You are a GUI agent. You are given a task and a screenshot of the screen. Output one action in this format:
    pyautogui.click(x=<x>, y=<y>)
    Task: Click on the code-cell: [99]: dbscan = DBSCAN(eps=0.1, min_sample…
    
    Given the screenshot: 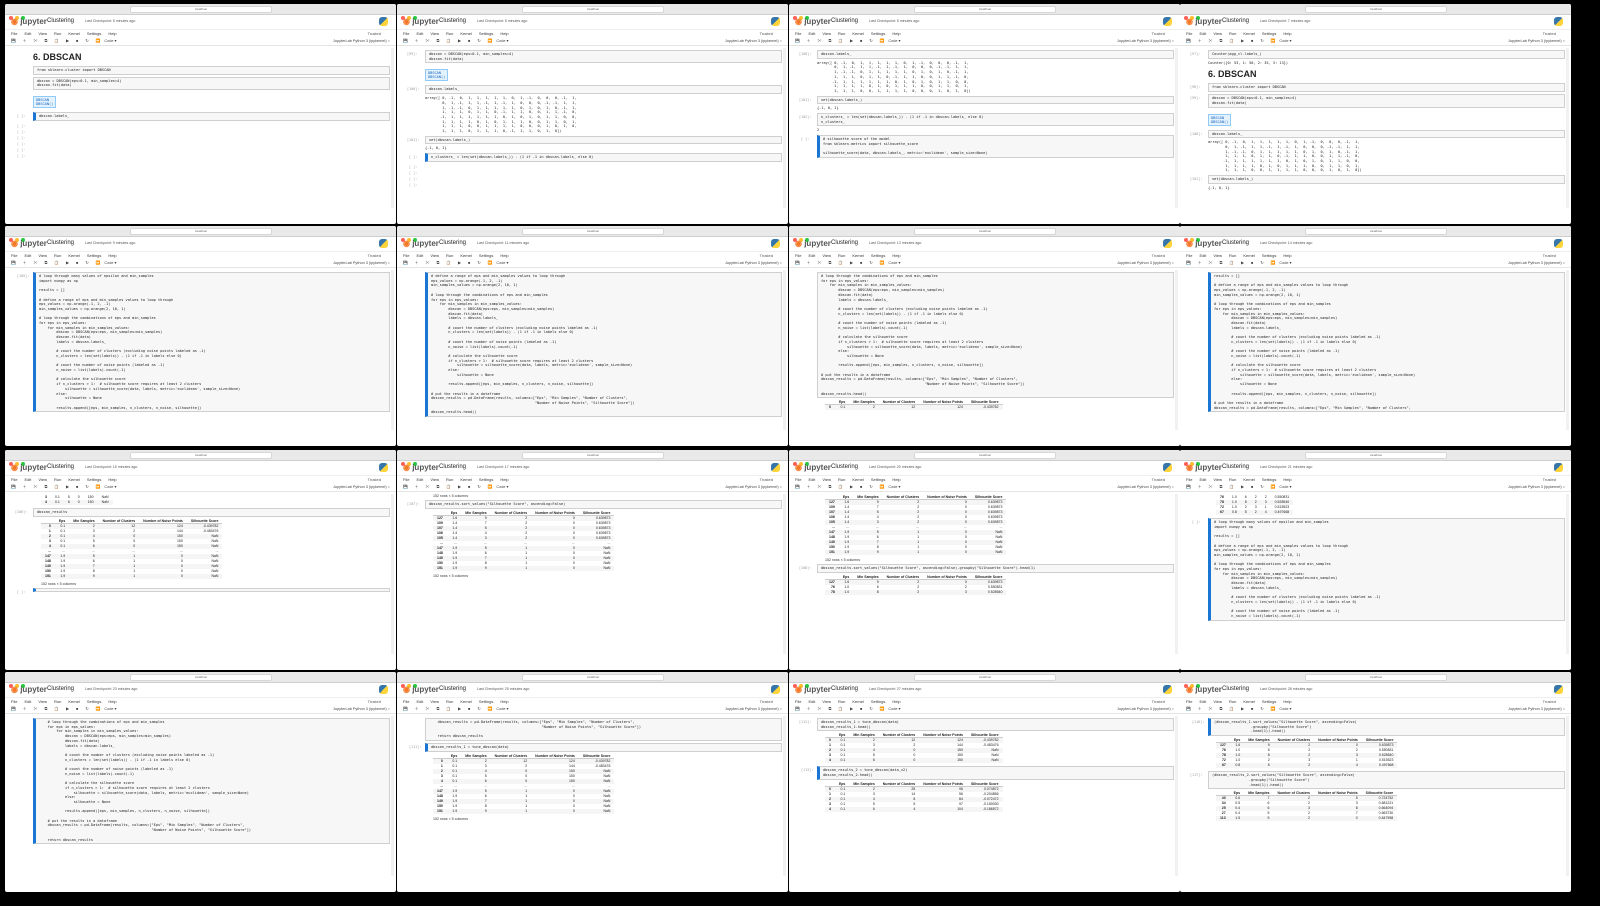 What is the action you would take?
    pyautogui.click(x=594, y=57)
    